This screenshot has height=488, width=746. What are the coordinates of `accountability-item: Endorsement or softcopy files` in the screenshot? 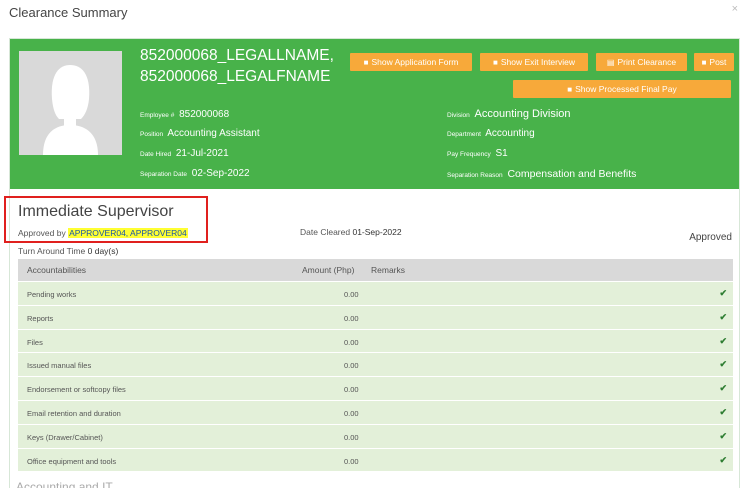 It's located at (76, 390).